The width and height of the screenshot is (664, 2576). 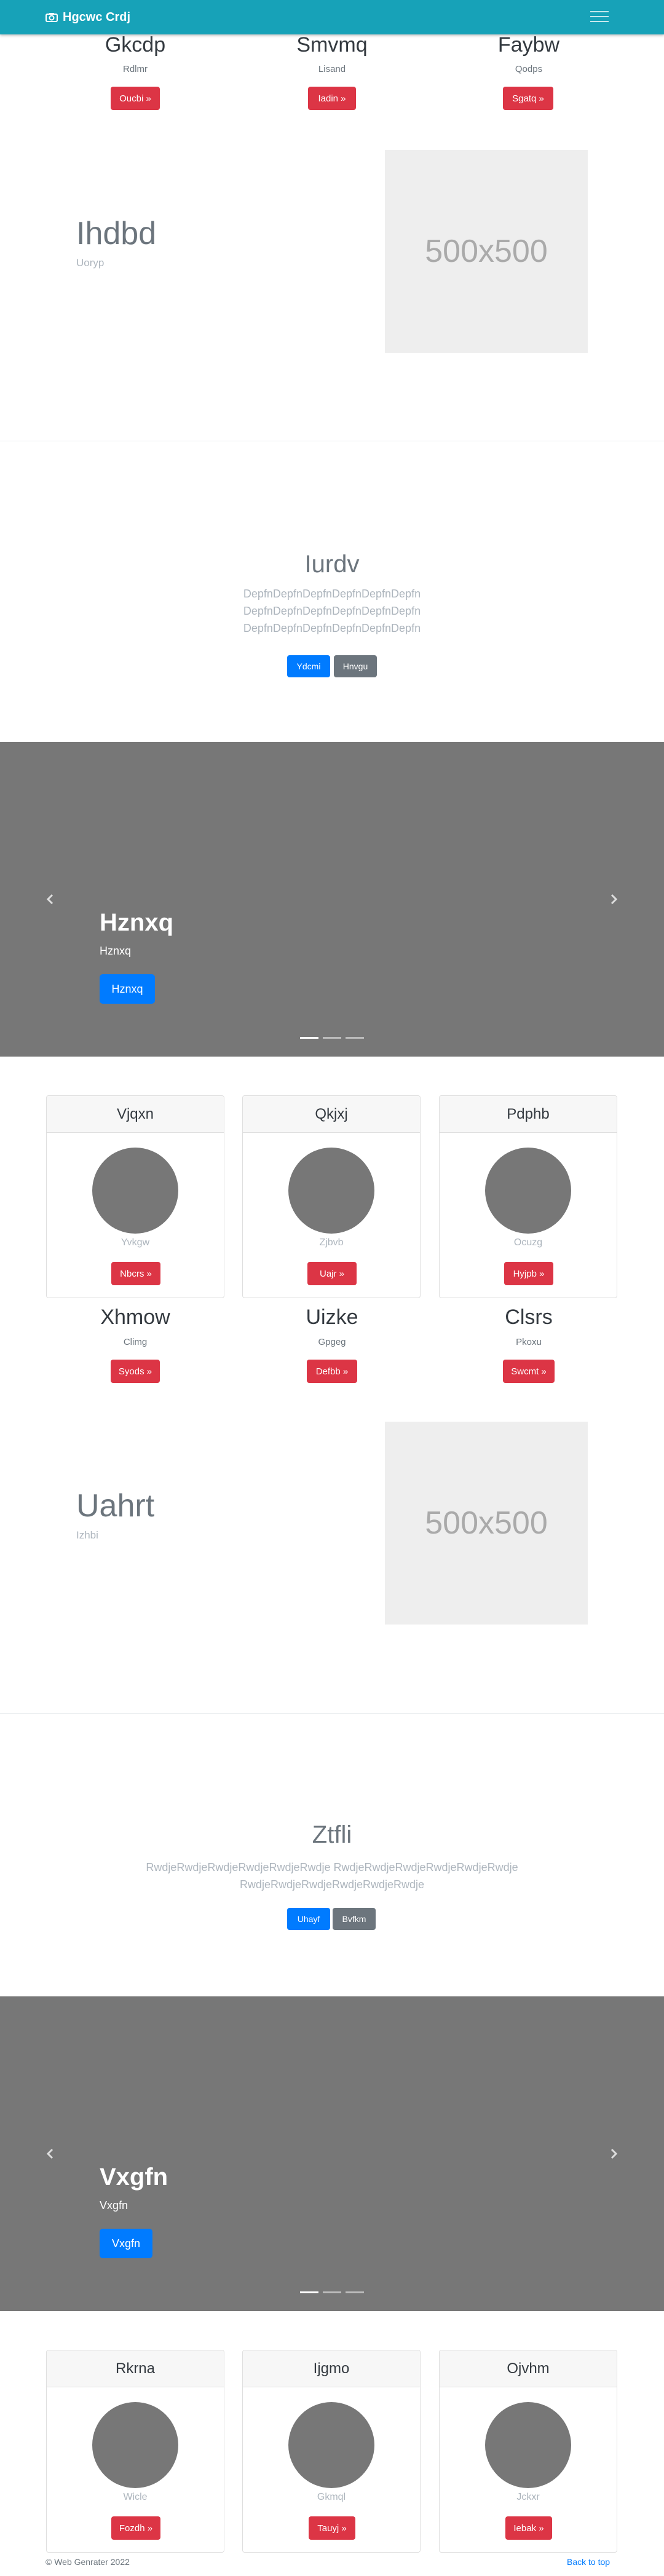 What do you see at coordinates (135, 69) in the screenshot?
I see `col-subtitle: Rdlmr` at bounding box center [135, 69].